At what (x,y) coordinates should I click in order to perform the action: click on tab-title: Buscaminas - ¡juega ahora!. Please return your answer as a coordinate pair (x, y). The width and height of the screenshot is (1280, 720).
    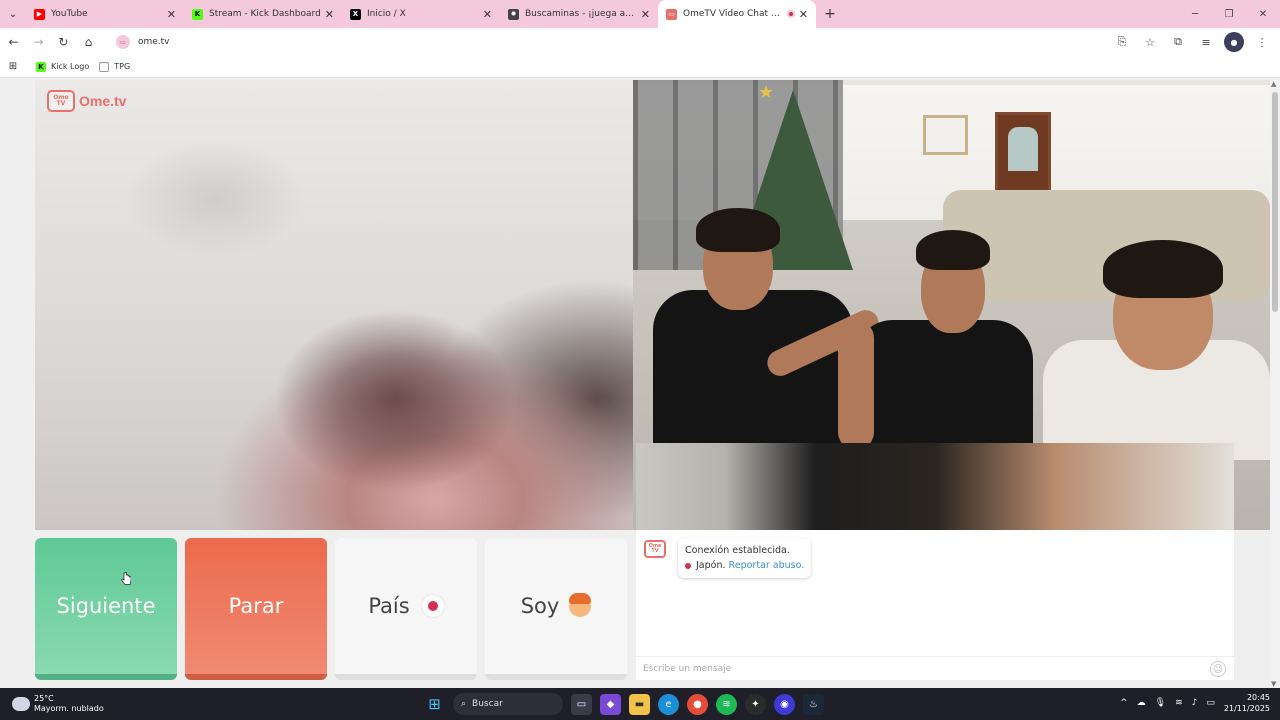
    Looking at the image, I should click on (581, 14).